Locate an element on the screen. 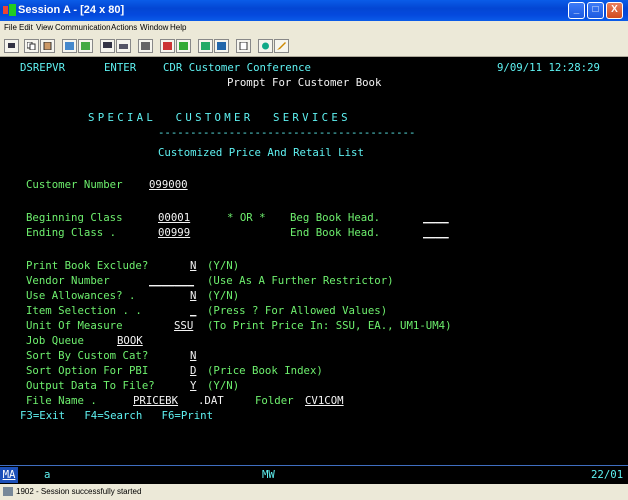 This screenshot has height=500, width=628. beg-book-head-label: Beg Book Head. is located at coordinates (335, 217).